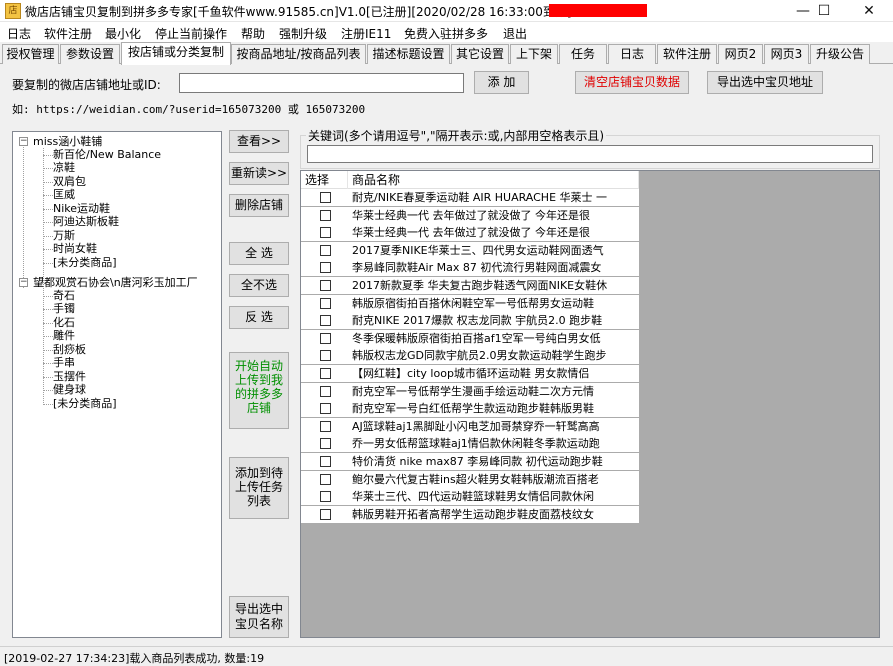  Describe the element at coordinates (632, 82) in the screenshot. I see `clear-shop-data-button: 清空店铺宝贝数据` at that location.